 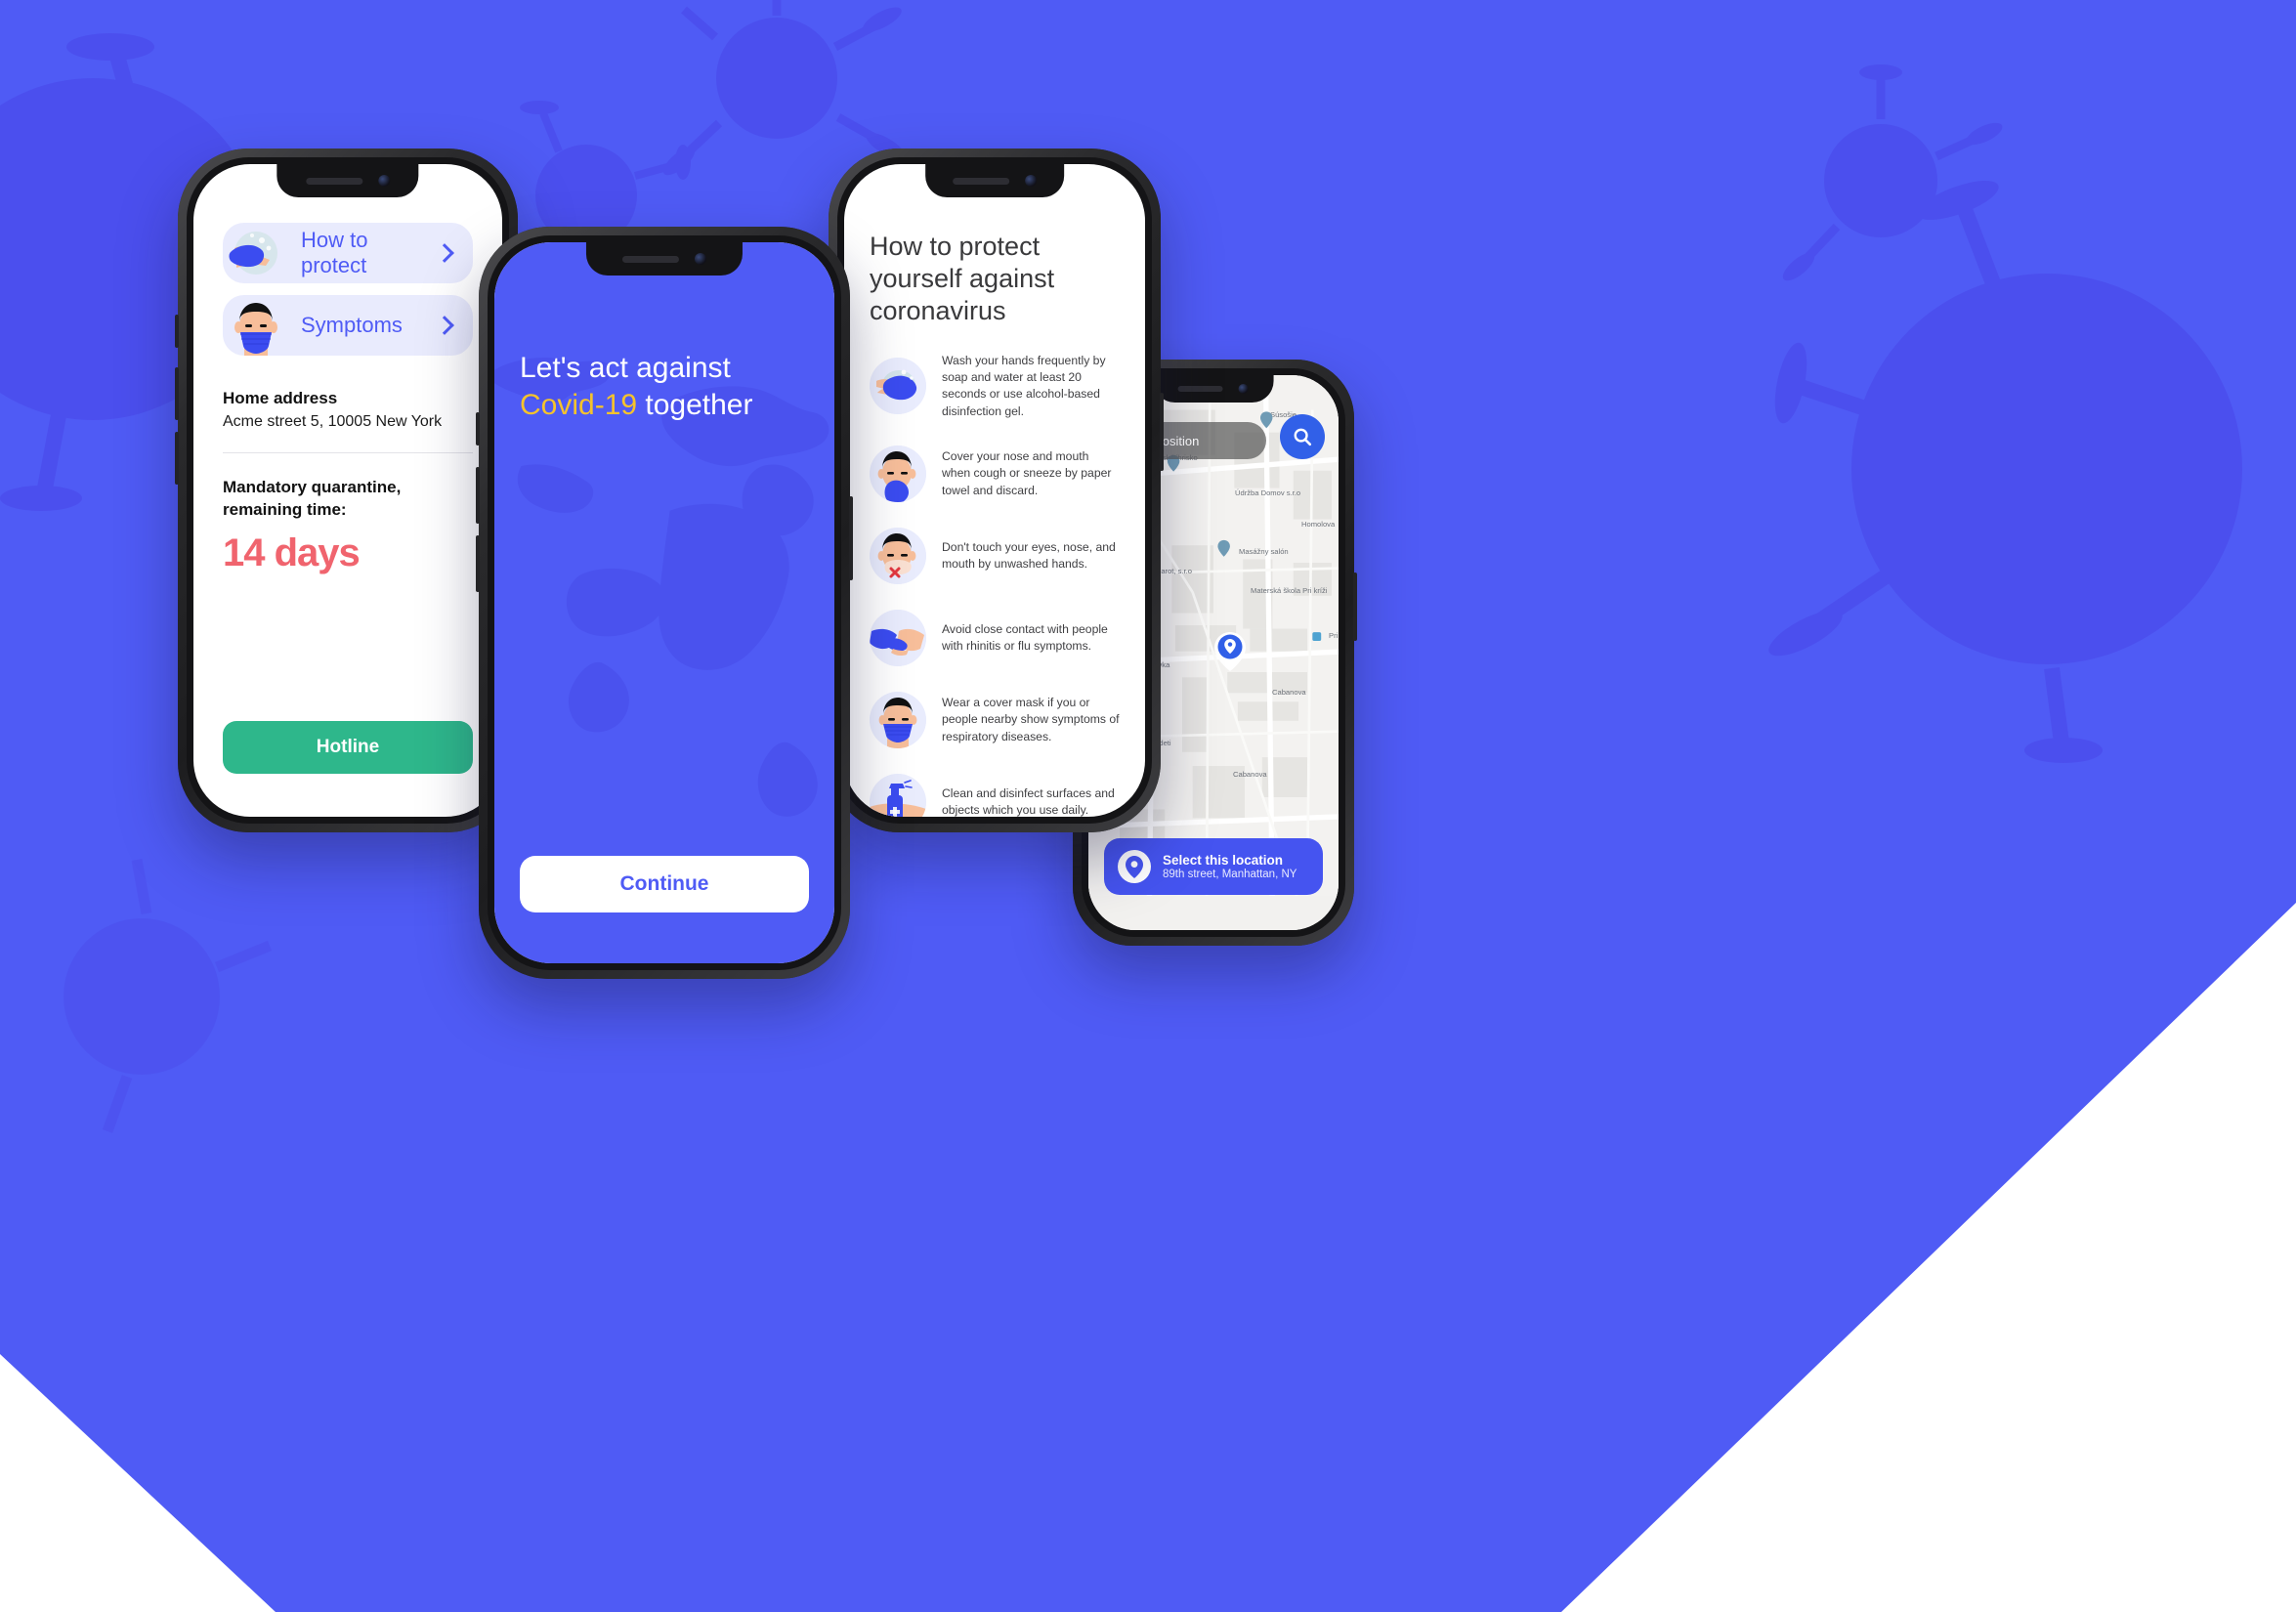 I want to click on menu-item-label: Symptoms, so click(x=352, y=325).